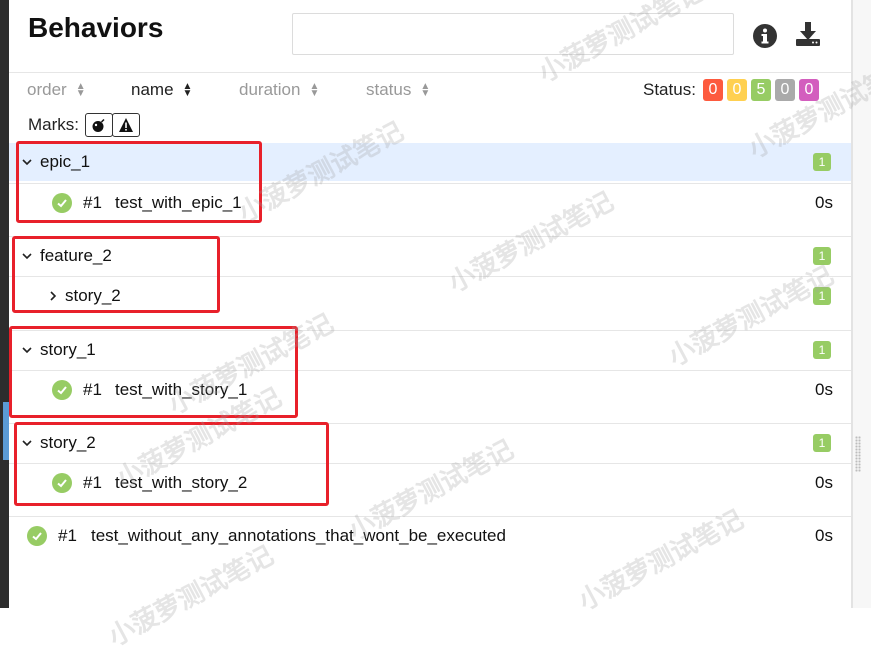 This screenshot has width=871, height=654. I want to click on sort-by-order: order ▲ ▼, so click(56, 90).